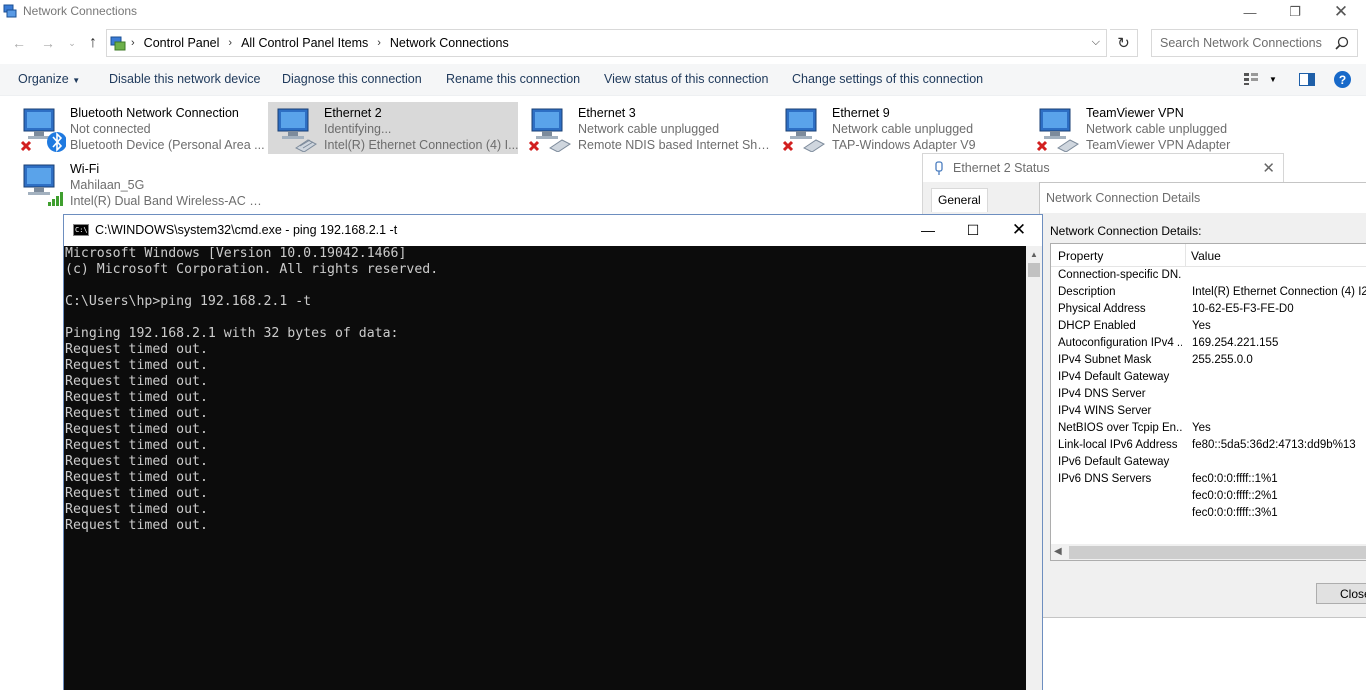  Describe the element at coordinates (19, 43) in the screenshot. I see `back-arrow-icon: ←` at that location.